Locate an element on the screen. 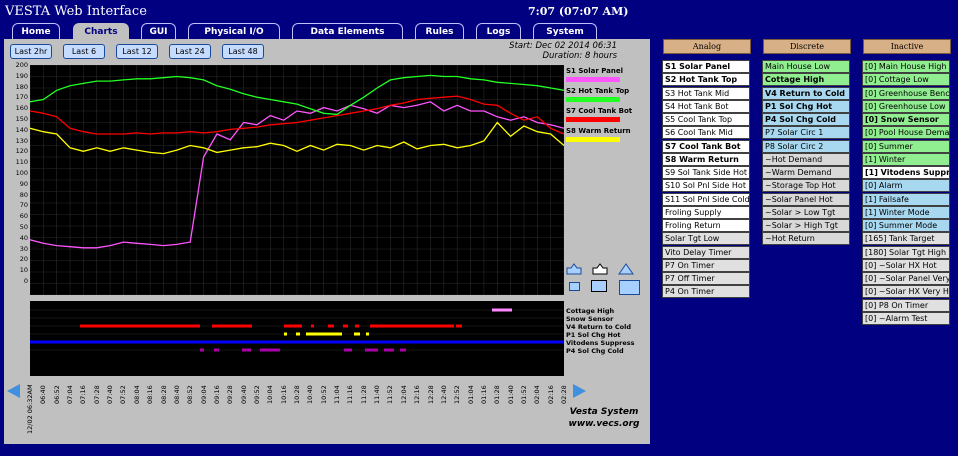  analog-item: Froling Supply is located at coordinates (706, 212).